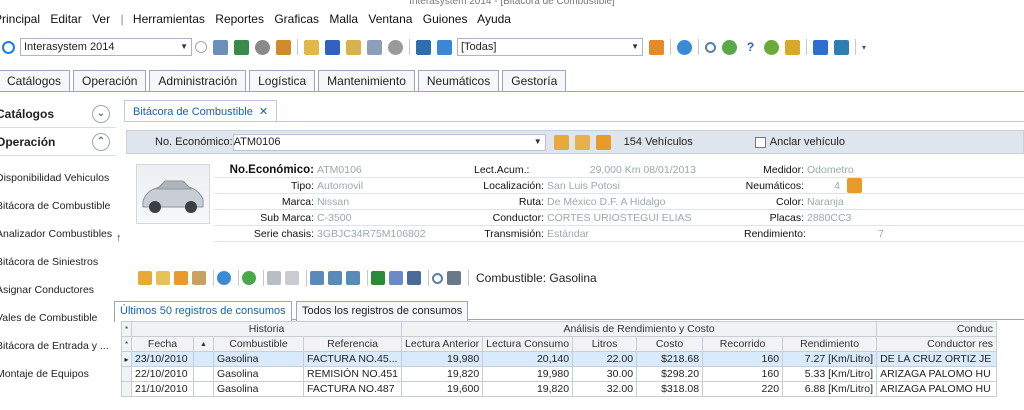  What do you see at coordinates (282, 80) in the screenshot?
I see `tab-logistica: Logística` at bounding box center [282, 80].